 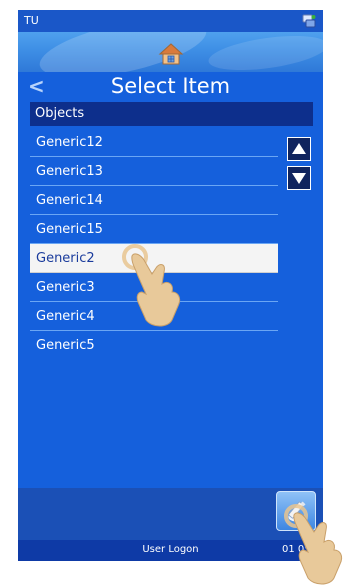 I want to click on triangle-up-icon, so click(x=299, y=148).